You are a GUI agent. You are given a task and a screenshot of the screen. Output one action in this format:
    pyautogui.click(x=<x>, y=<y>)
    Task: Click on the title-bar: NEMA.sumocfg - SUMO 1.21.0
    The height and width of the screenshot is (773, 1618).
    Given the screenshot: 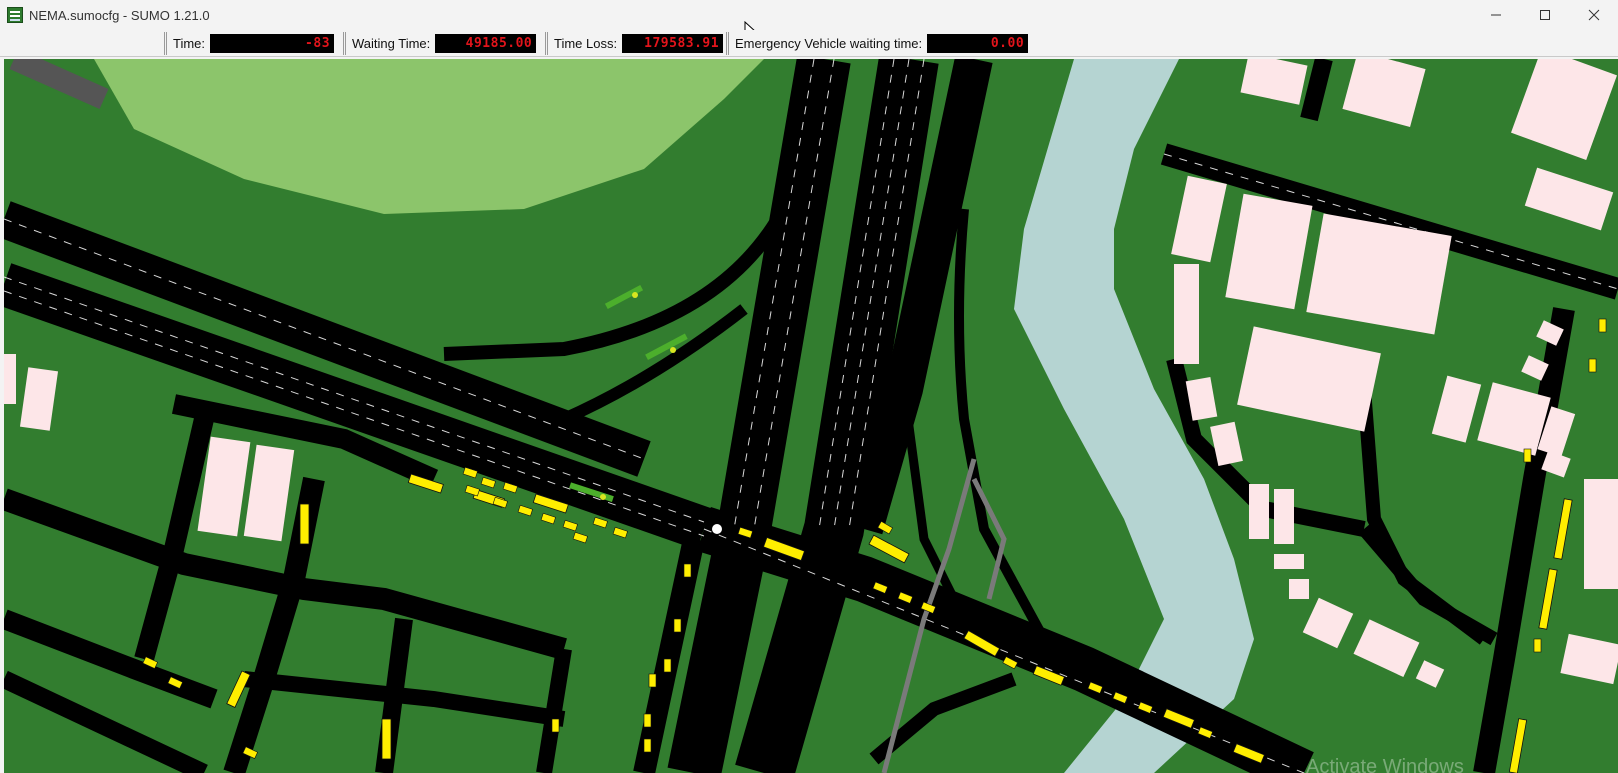 What is the action you would take?
    pyautogui.click(x=809, y=15)
    